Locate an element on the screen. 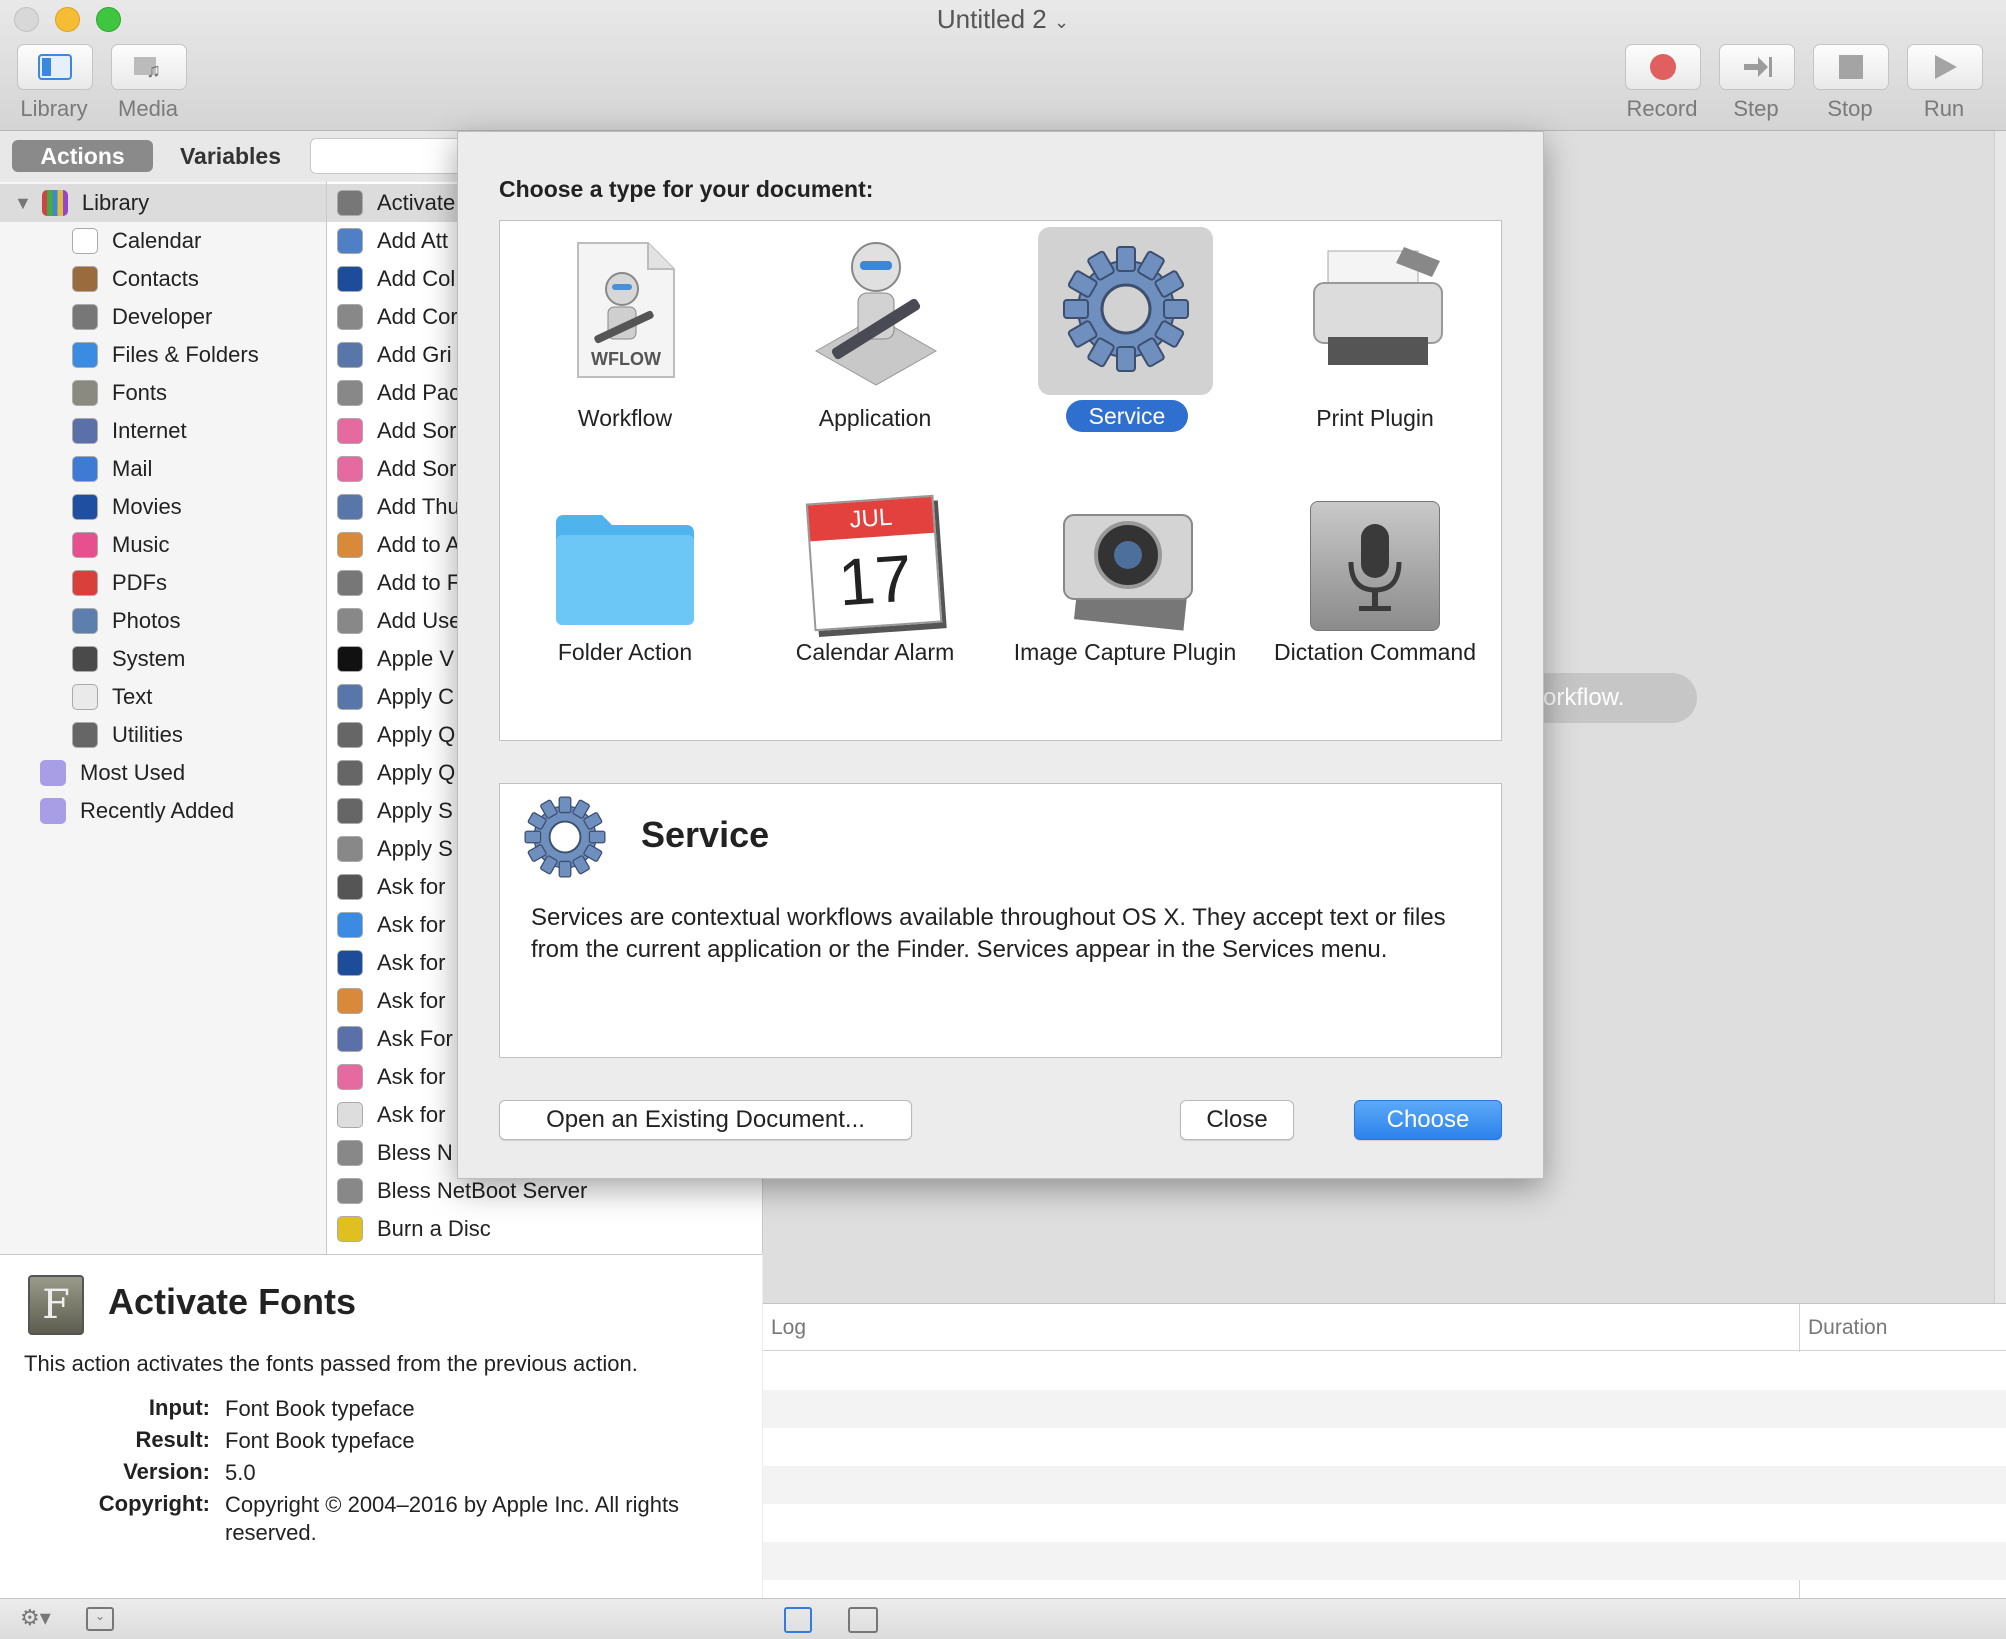 The image size is (2006, 1639). action-label: Burn a Disc is located at coordinates (434, 1228).